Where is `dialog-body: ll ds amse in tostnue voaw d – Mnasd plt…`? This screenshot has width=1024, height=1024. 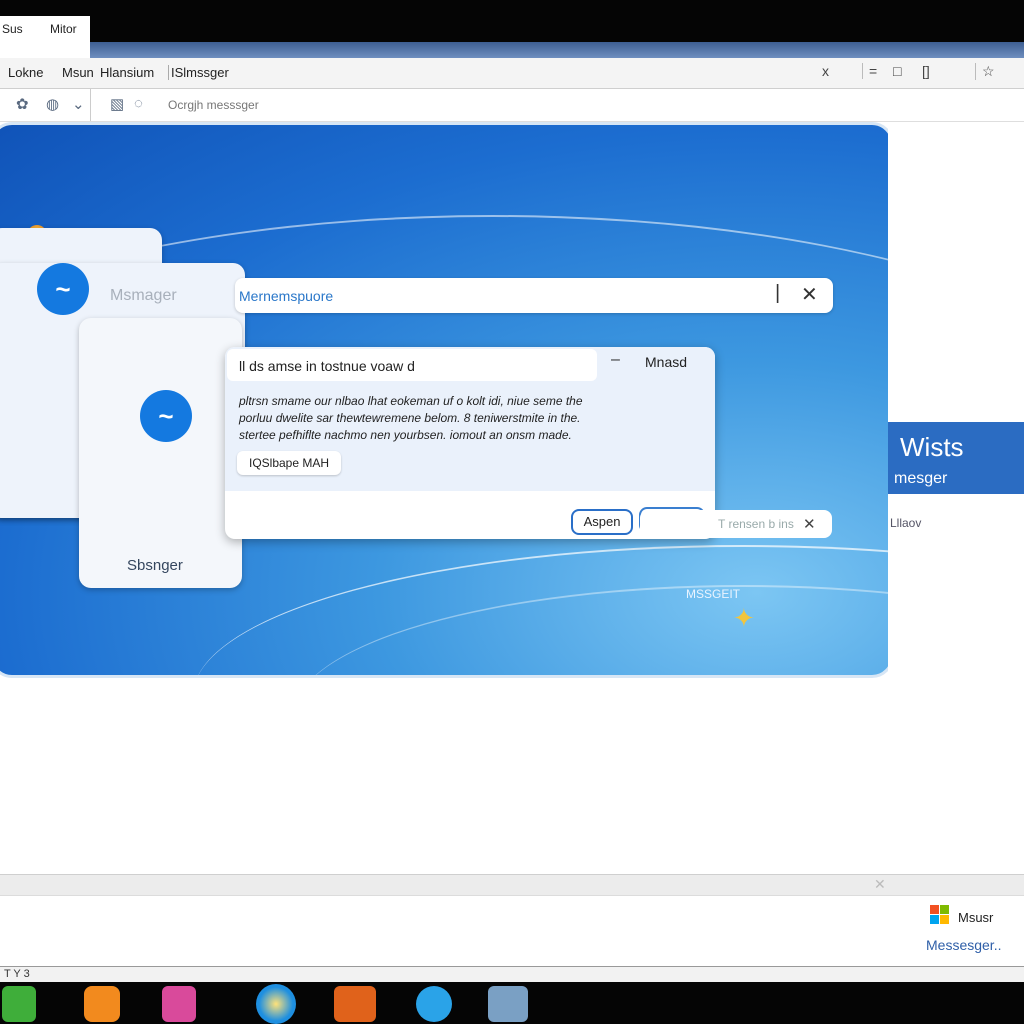 dialog-body: ll ds amse in tostnue voaw d – Mnasd plt… is located at coordinates (470, 419).